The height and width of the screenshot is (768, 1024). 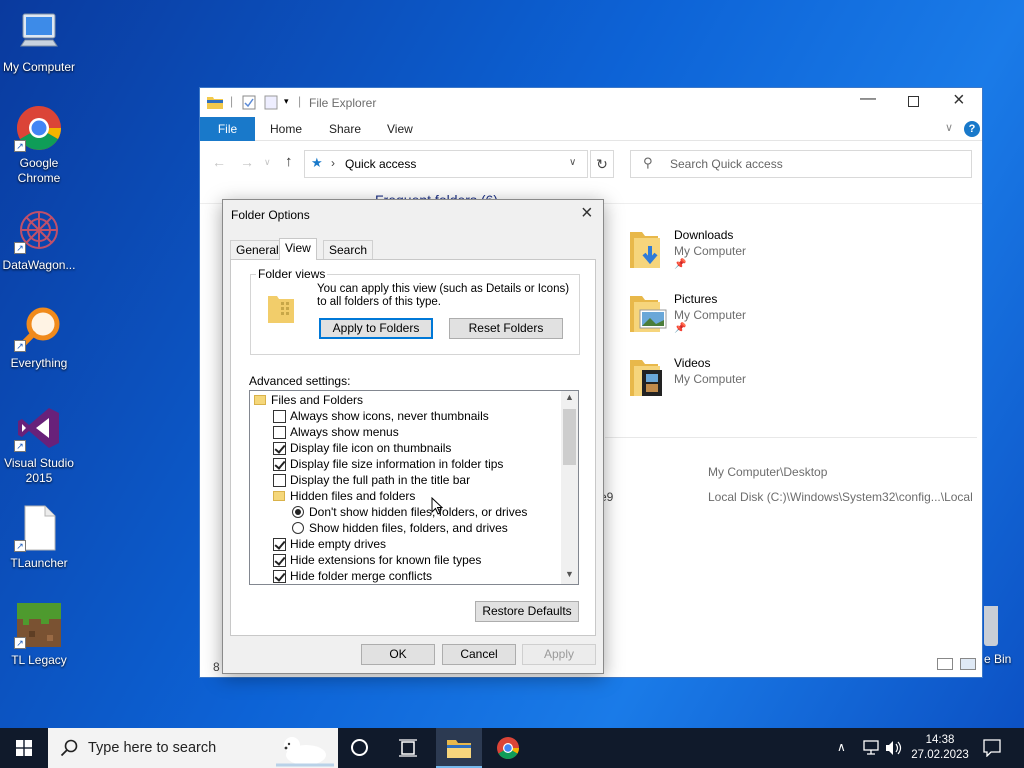 I want to click on explorer-titlebar: | ▾ | File Explorer — ×, so click(x=591, y=102).